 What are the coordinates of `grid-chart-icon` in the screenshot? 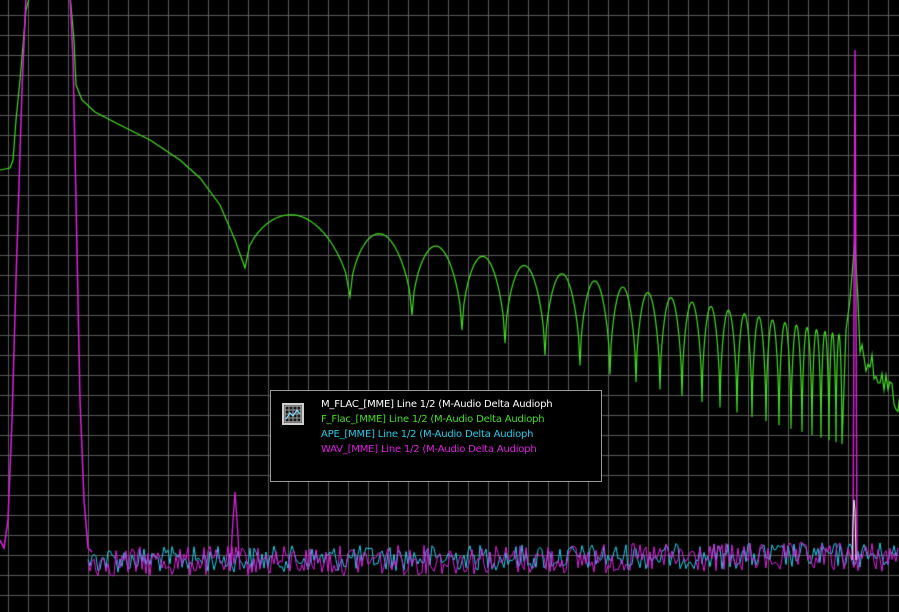 It's located at (293, 414).